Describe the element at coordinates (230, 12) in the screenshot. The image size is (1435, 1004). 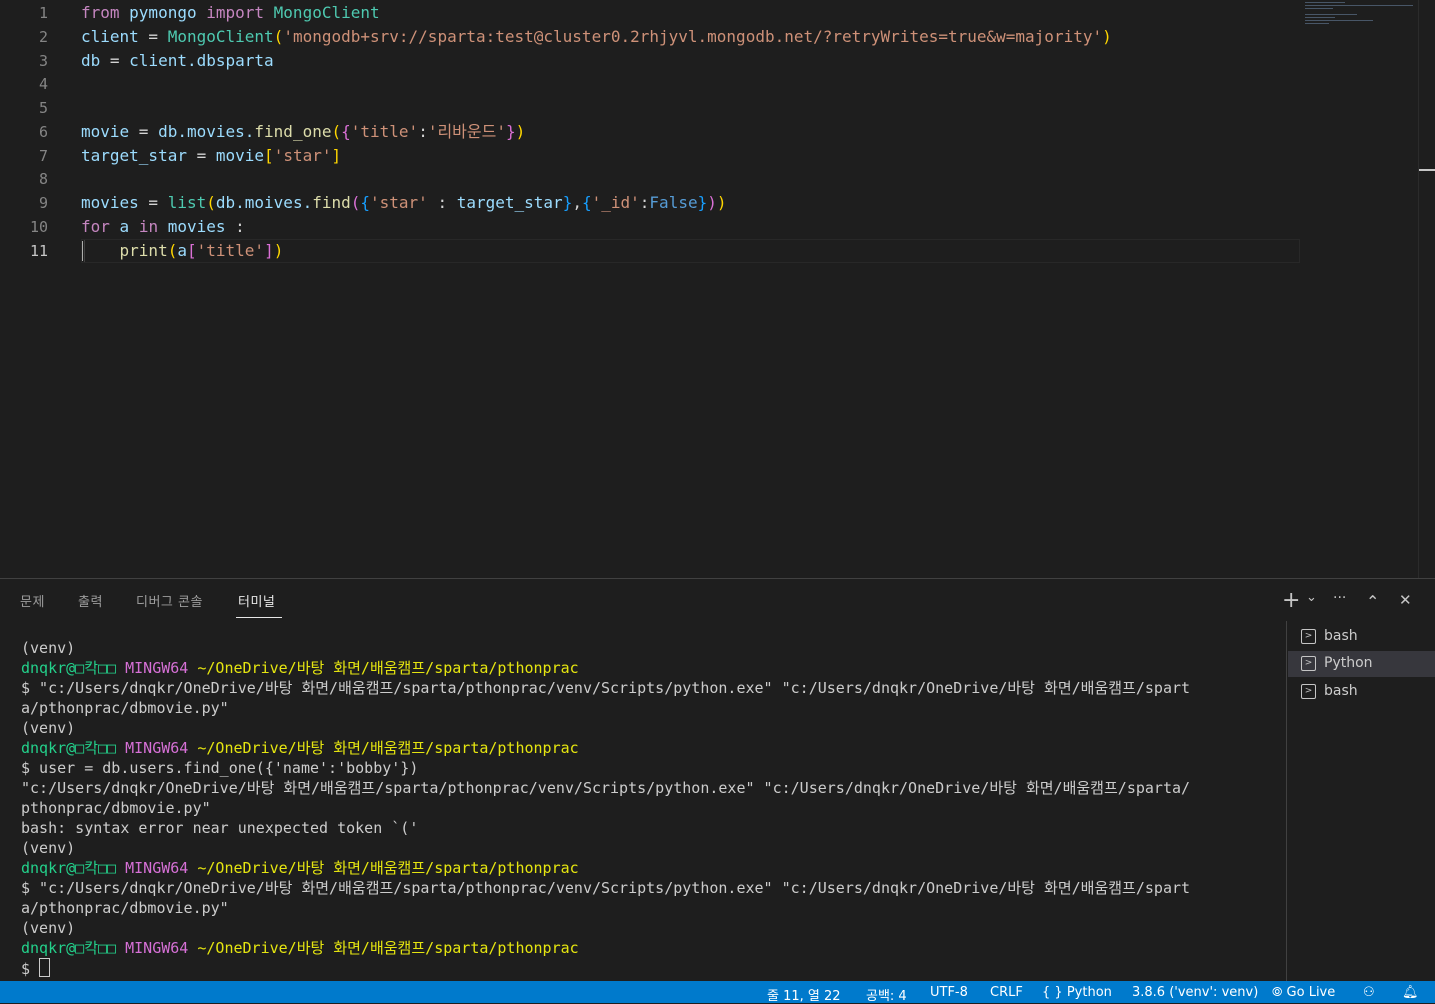
I see `code-text: from pymongo import MongoClient` at that location.